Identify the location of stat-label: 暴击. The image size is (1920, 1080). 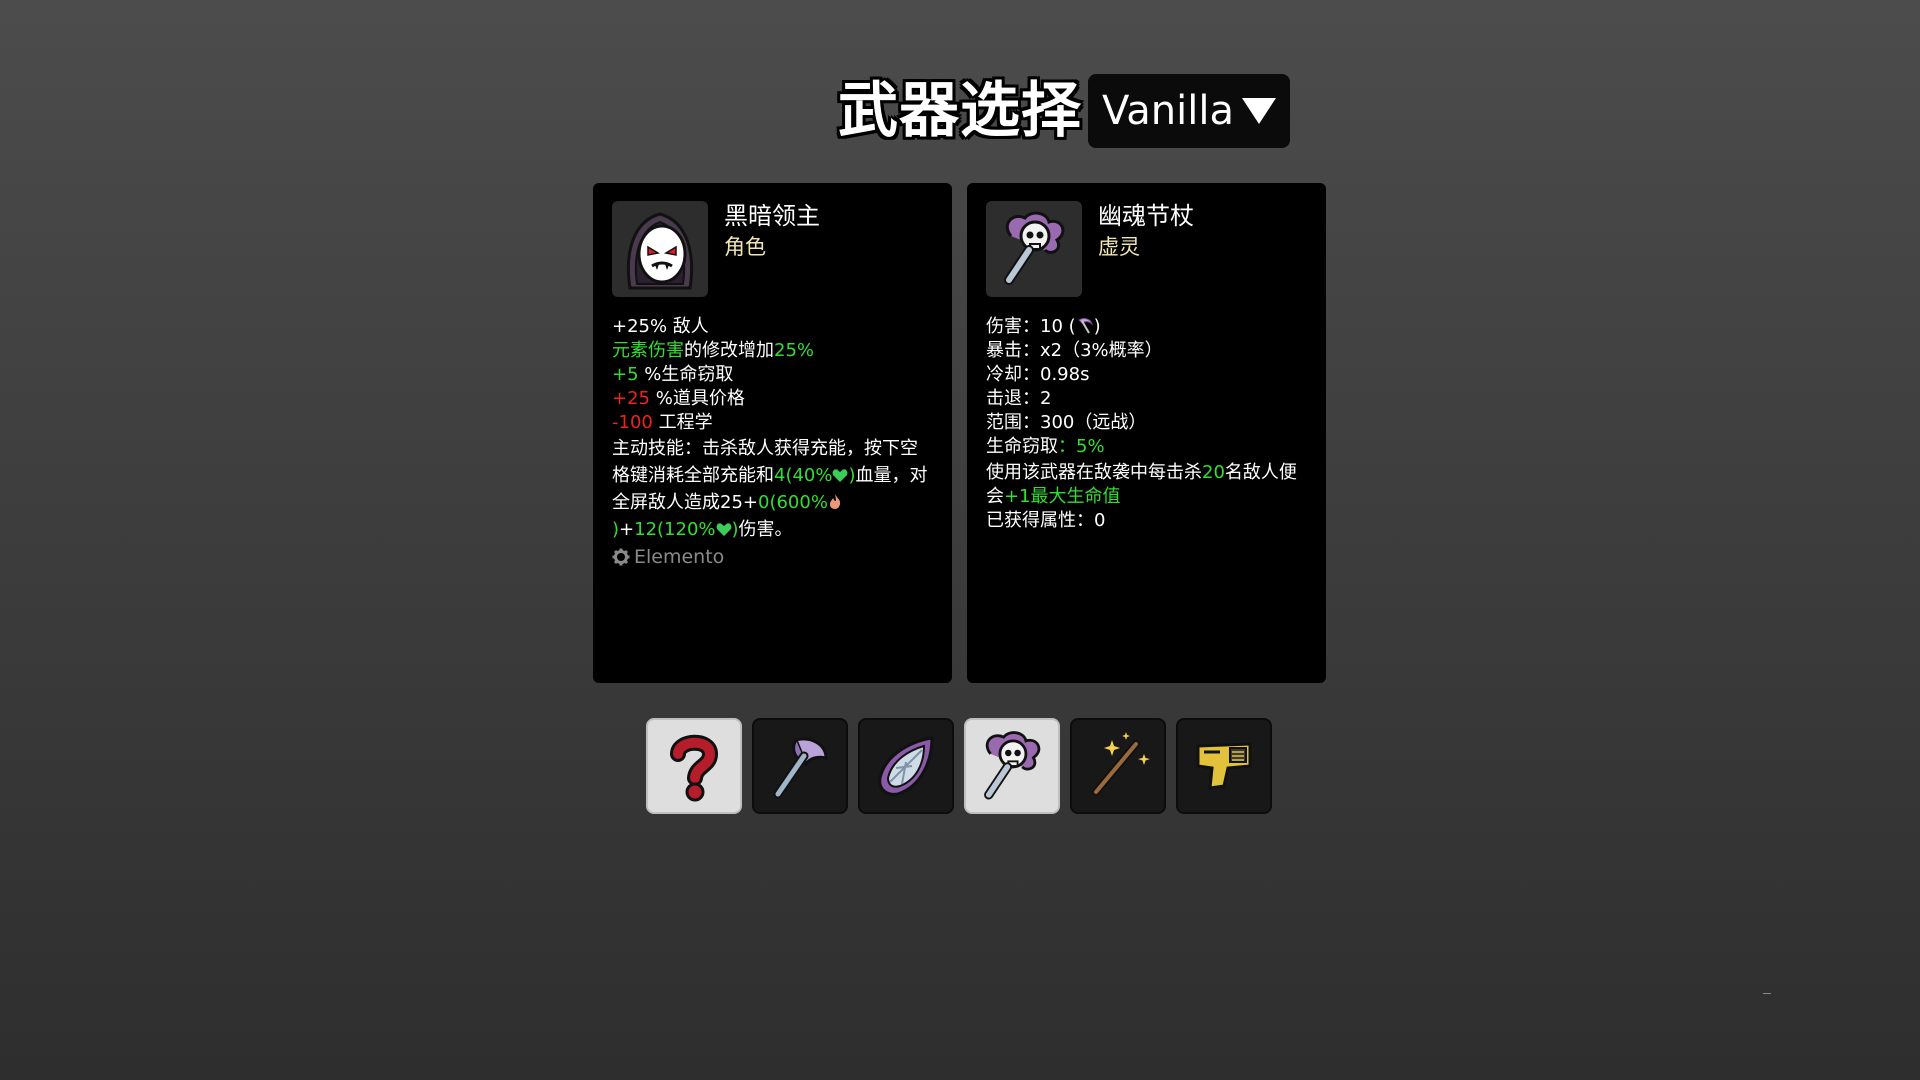
(1004, 350).